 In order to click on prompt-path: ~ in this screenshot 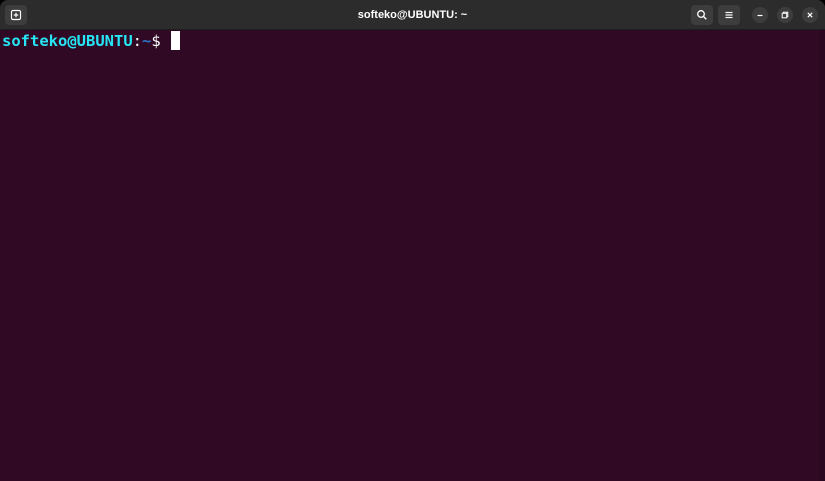, I will do `click(147, 41)`.